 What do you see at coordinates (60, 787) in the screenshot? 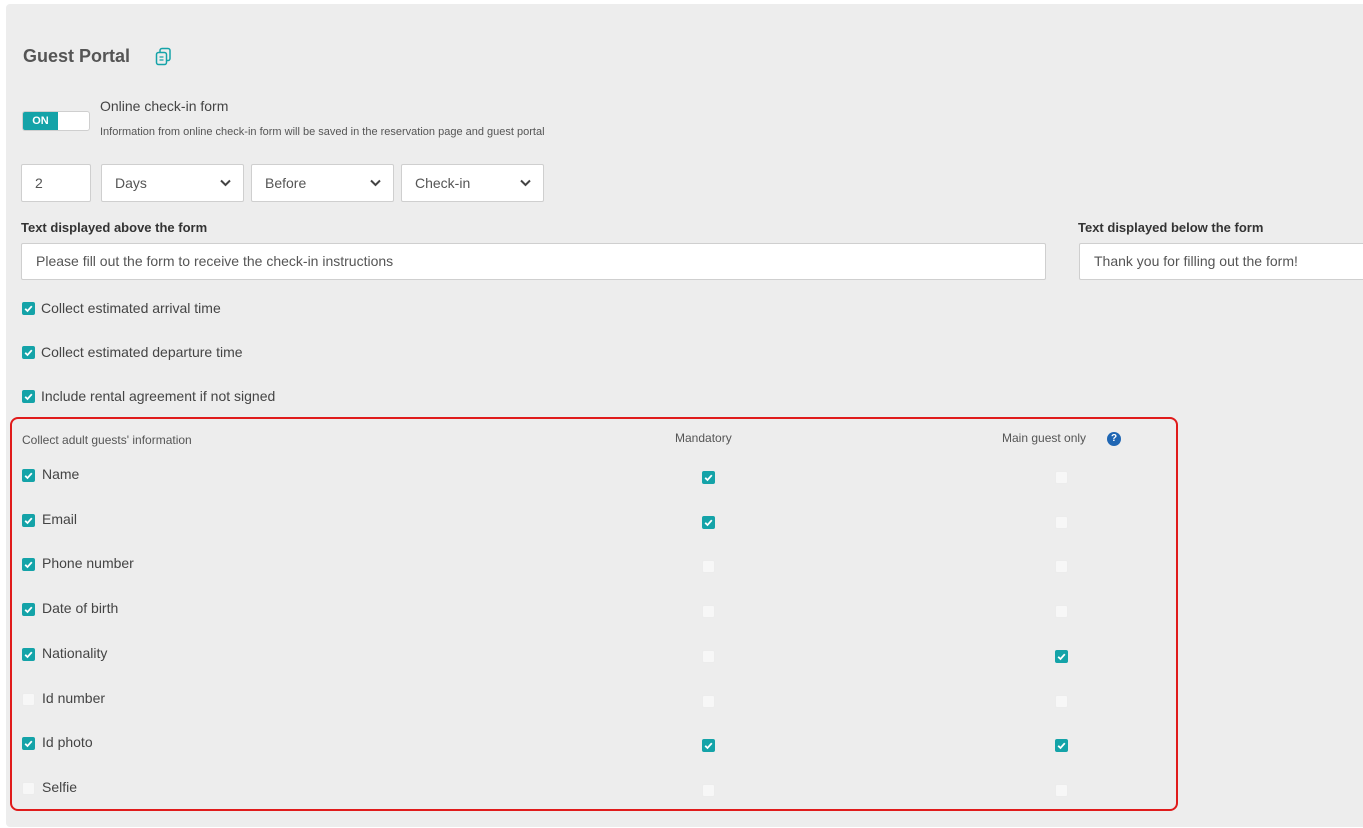
I see `guest-info-label: Selfie` at bounding box center [60, 787].